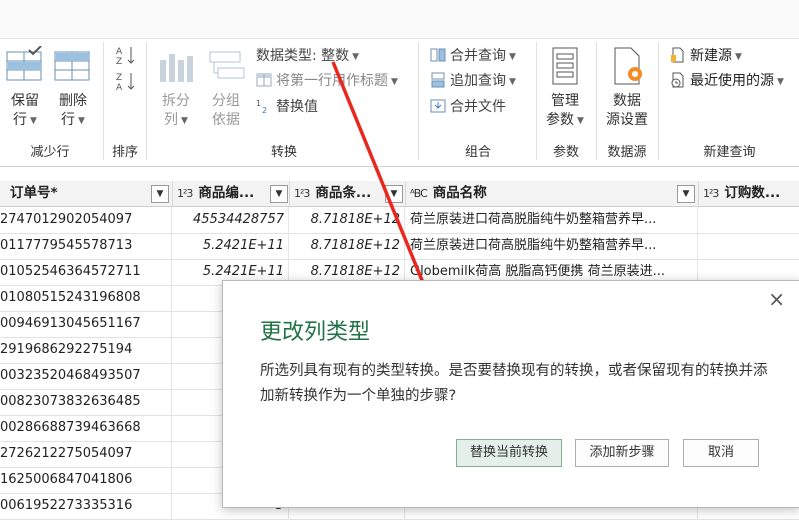 This screenshot has width=799, height=520. Describe the element at coordinates (776, 299) in the screenshot. I see `close-icon: ×` at that location.